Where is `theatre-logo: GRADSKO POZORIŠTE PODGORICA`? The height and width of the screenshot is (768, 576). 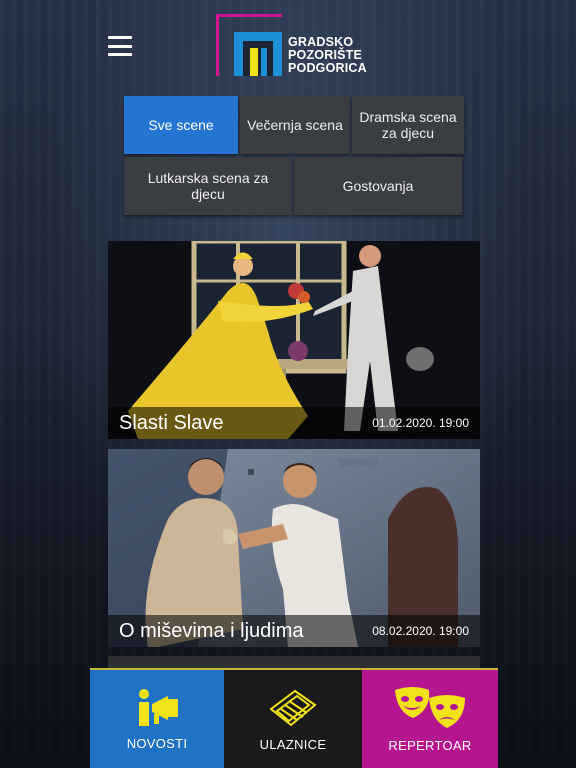 theatre-logo: GRADSKO POZORIŠTE PODGORICA is located at coordinates (301, 47).